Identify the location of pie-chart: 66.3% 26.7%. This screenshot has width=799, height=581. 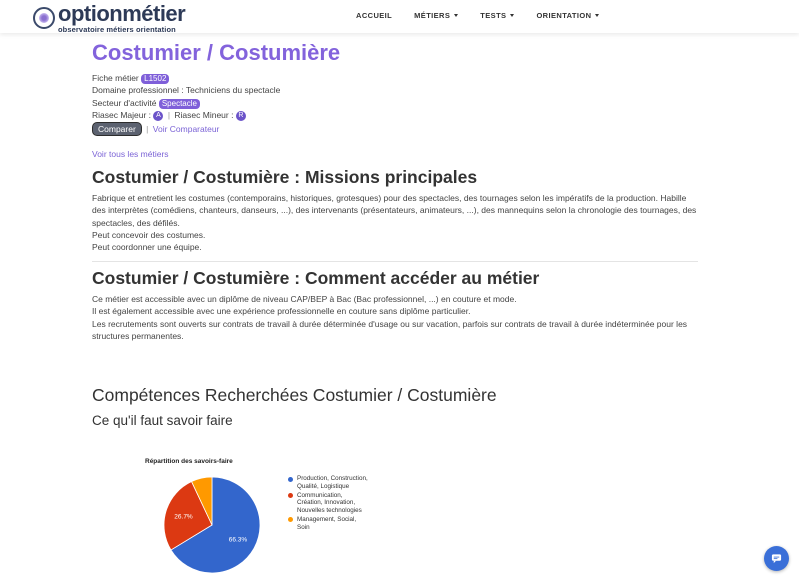
(212, 525).